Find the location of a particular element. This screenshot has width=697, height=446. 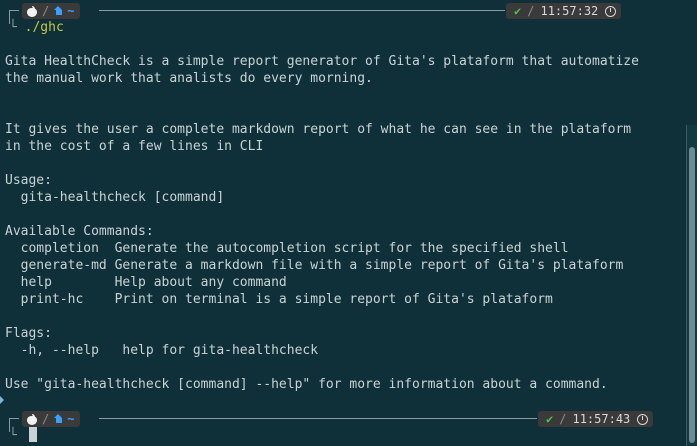

command-text: ./ghc is located at coordinates (44, 27).